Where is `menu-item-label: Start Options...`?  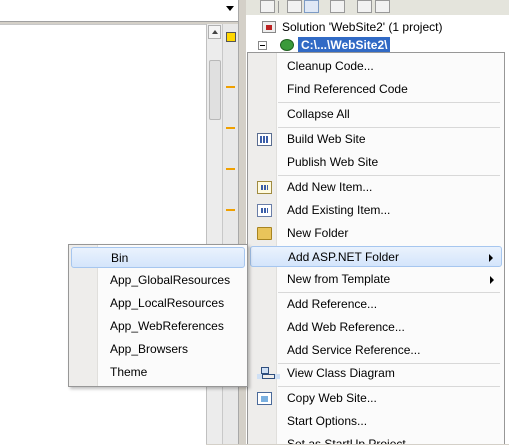 menu-item-label: Start Options... is located at coordinates (327, 421).